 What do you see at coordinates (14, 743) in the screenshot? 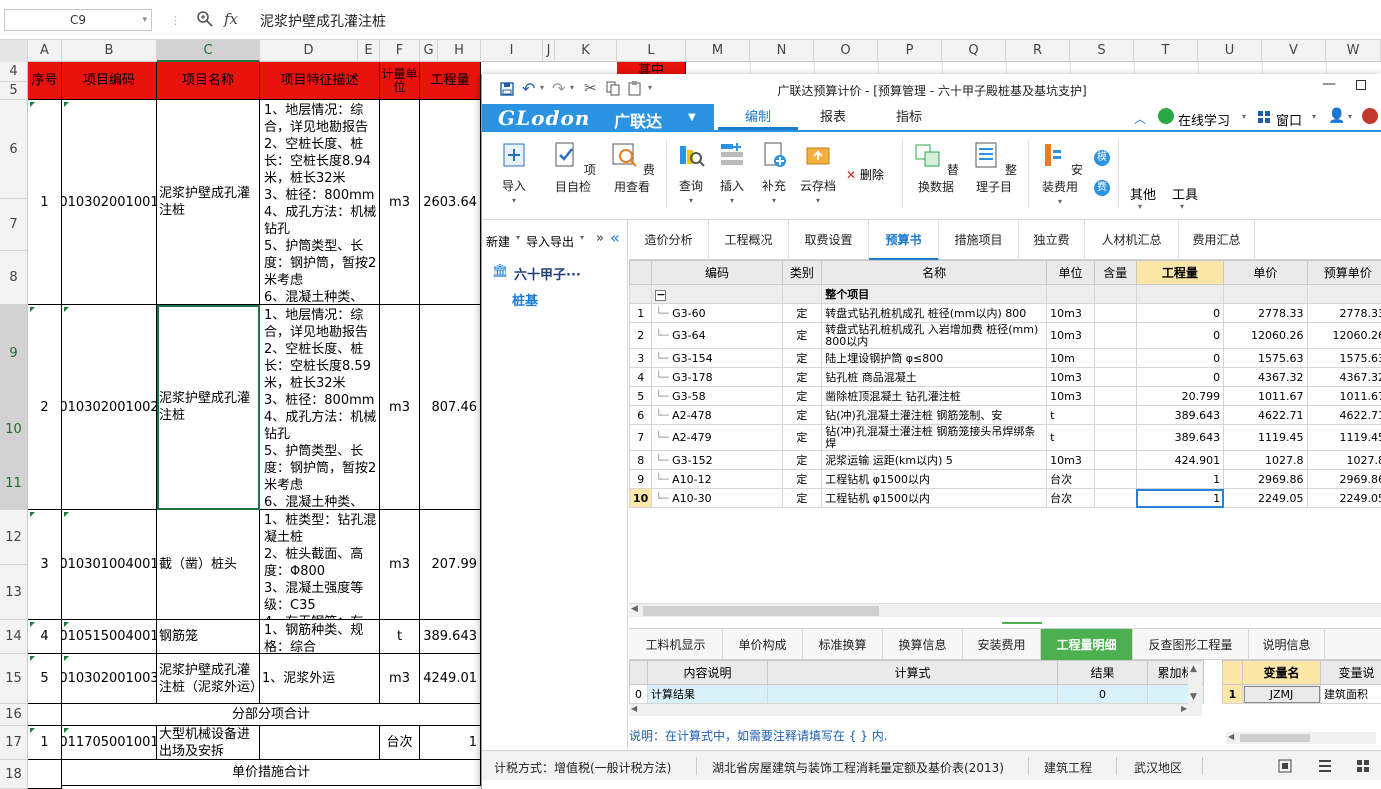
I see `row-header: 17` at bounding box center [14, 743].